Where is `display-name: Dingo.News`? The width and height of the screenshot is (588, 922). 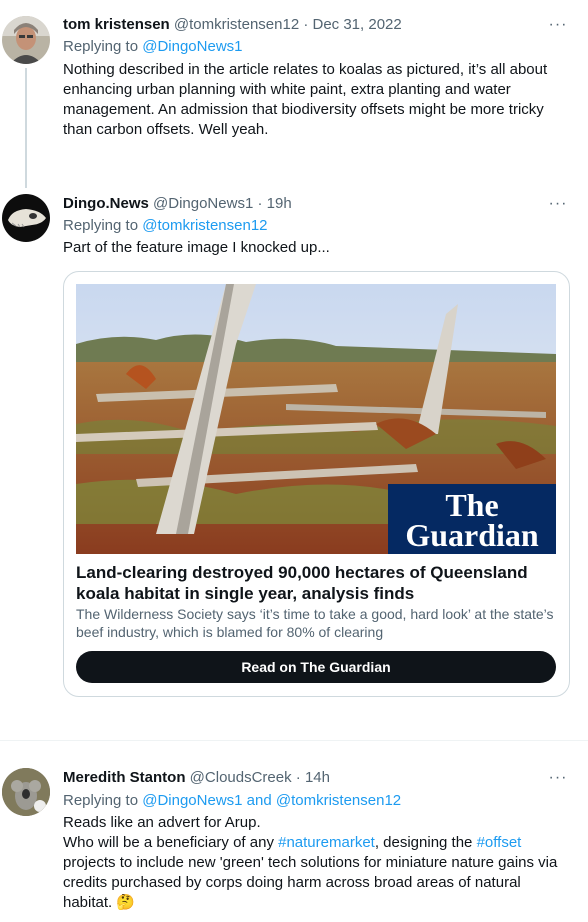 display-name: Dingo.News is located at coordinates (106, 203).